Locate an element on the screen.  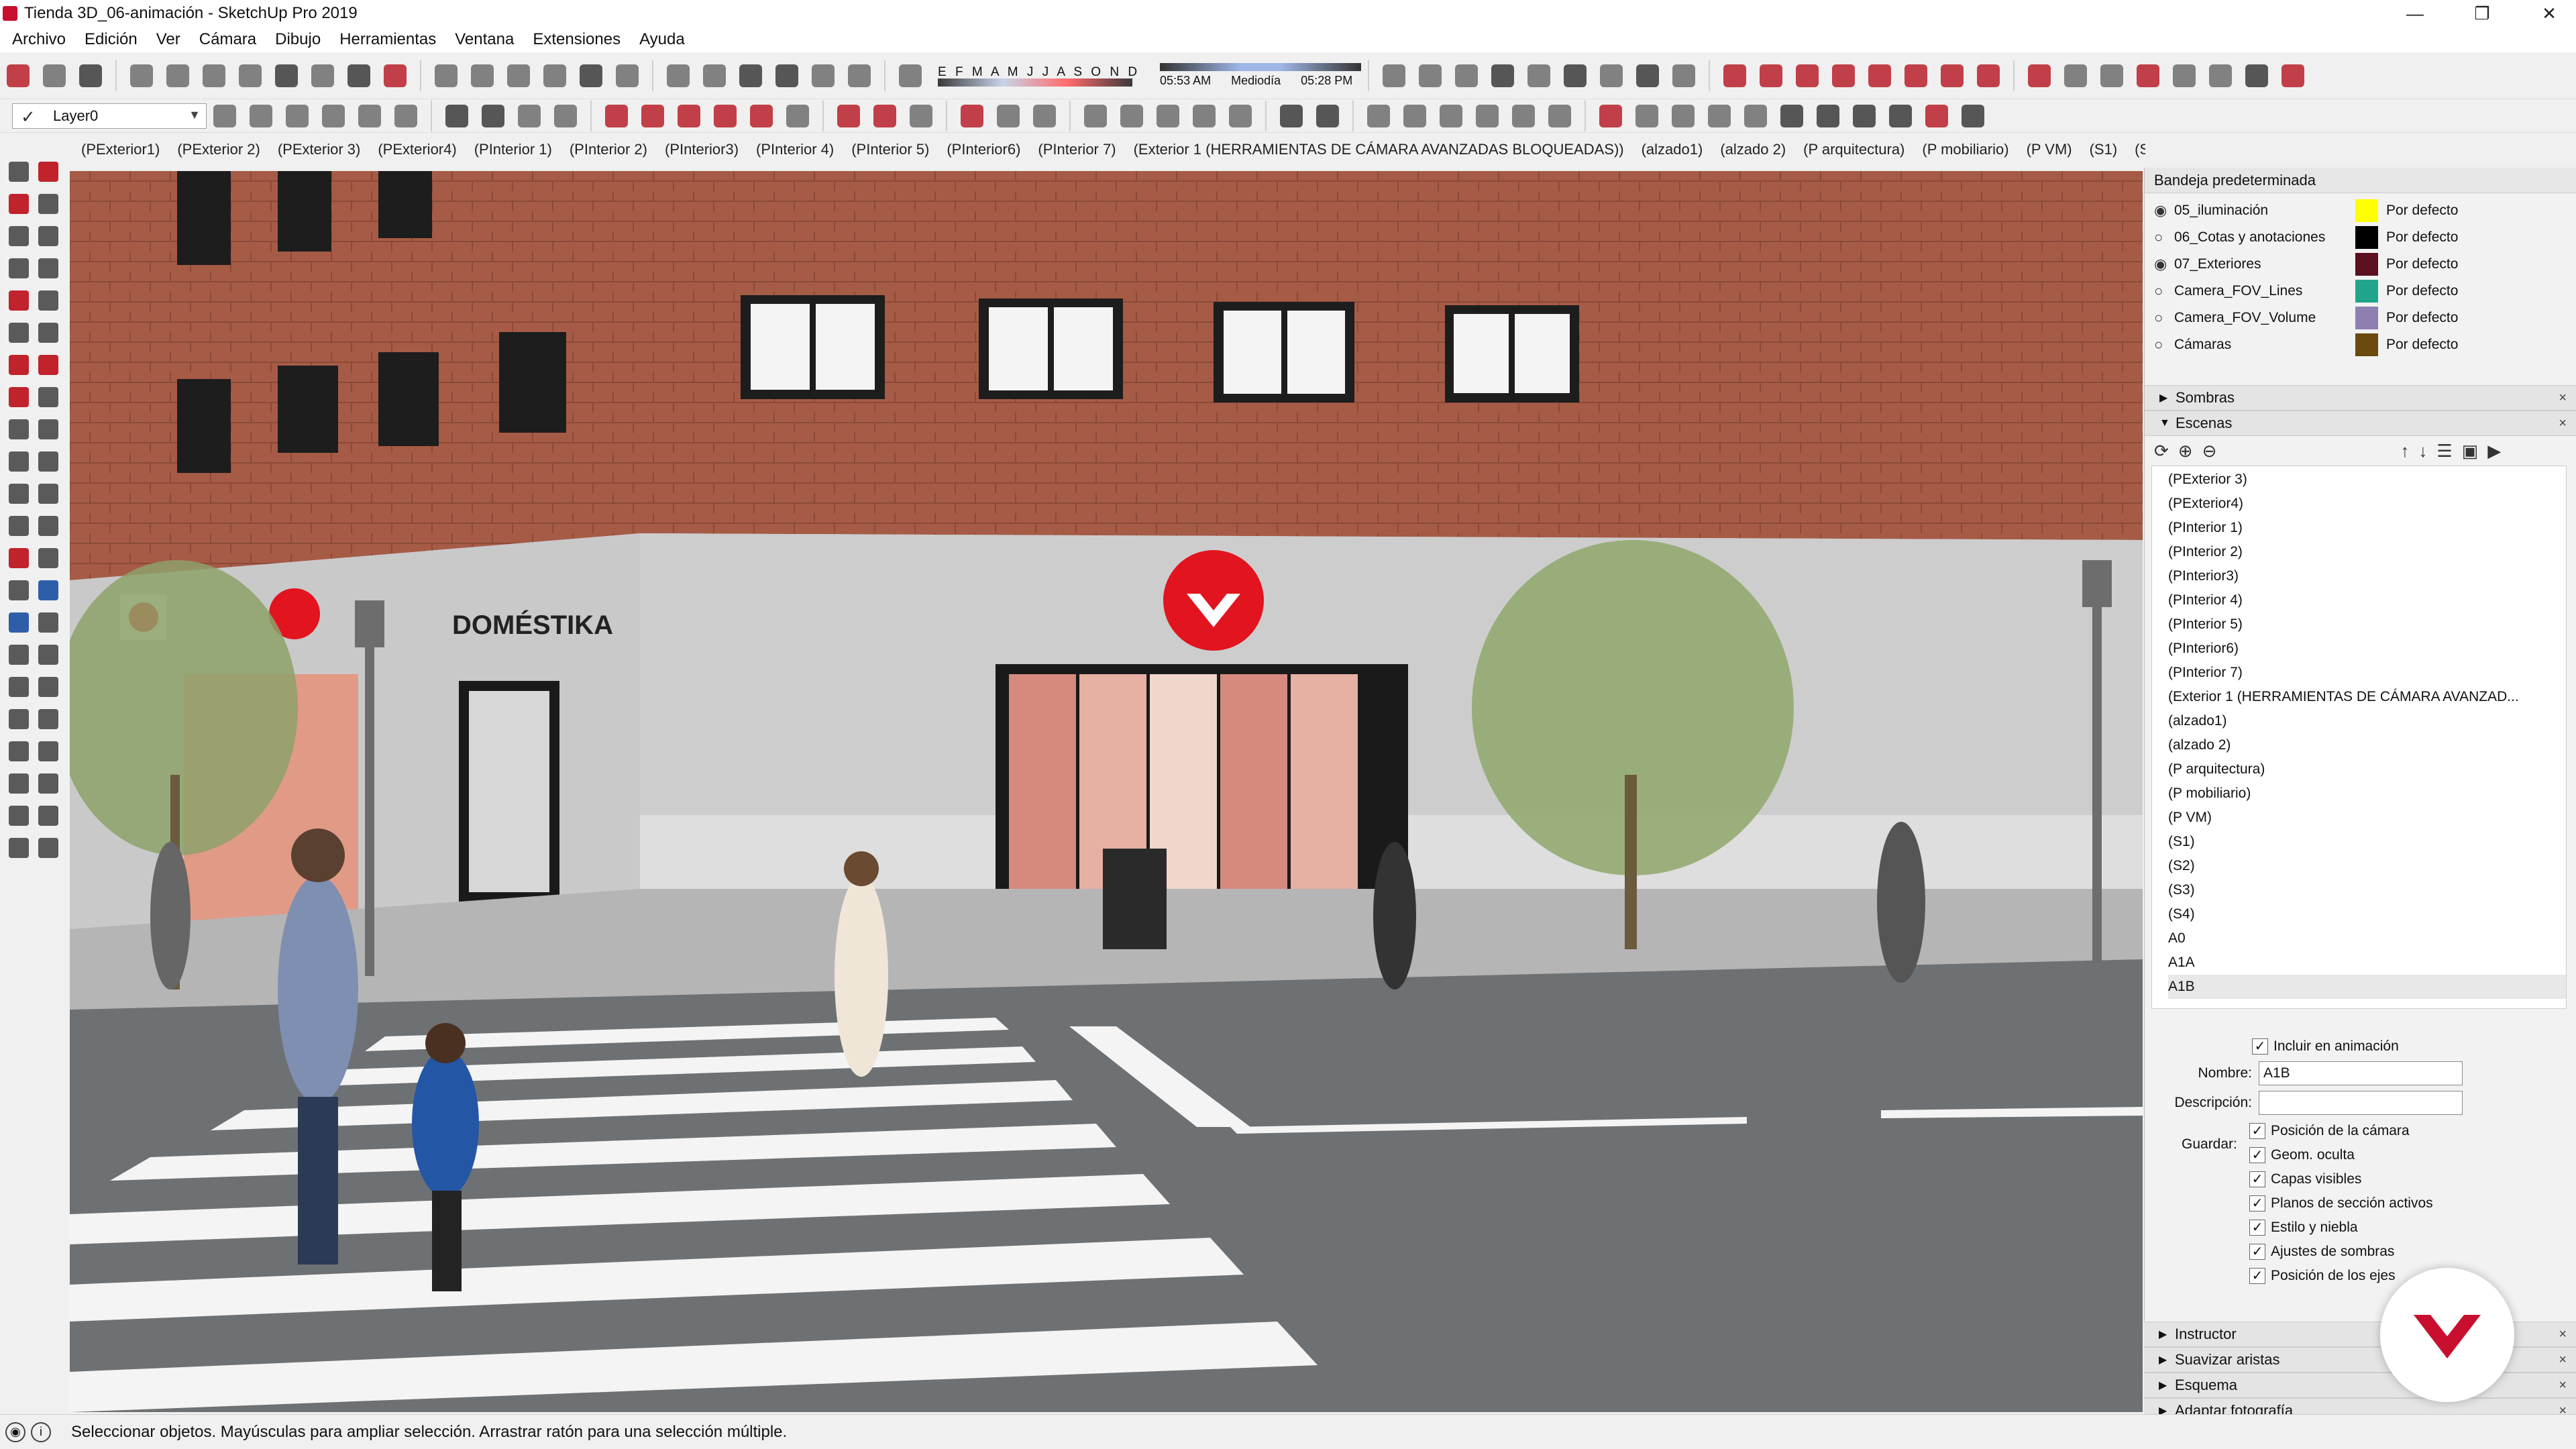
brick-plugin-button is located at coordinates (2039, 76).